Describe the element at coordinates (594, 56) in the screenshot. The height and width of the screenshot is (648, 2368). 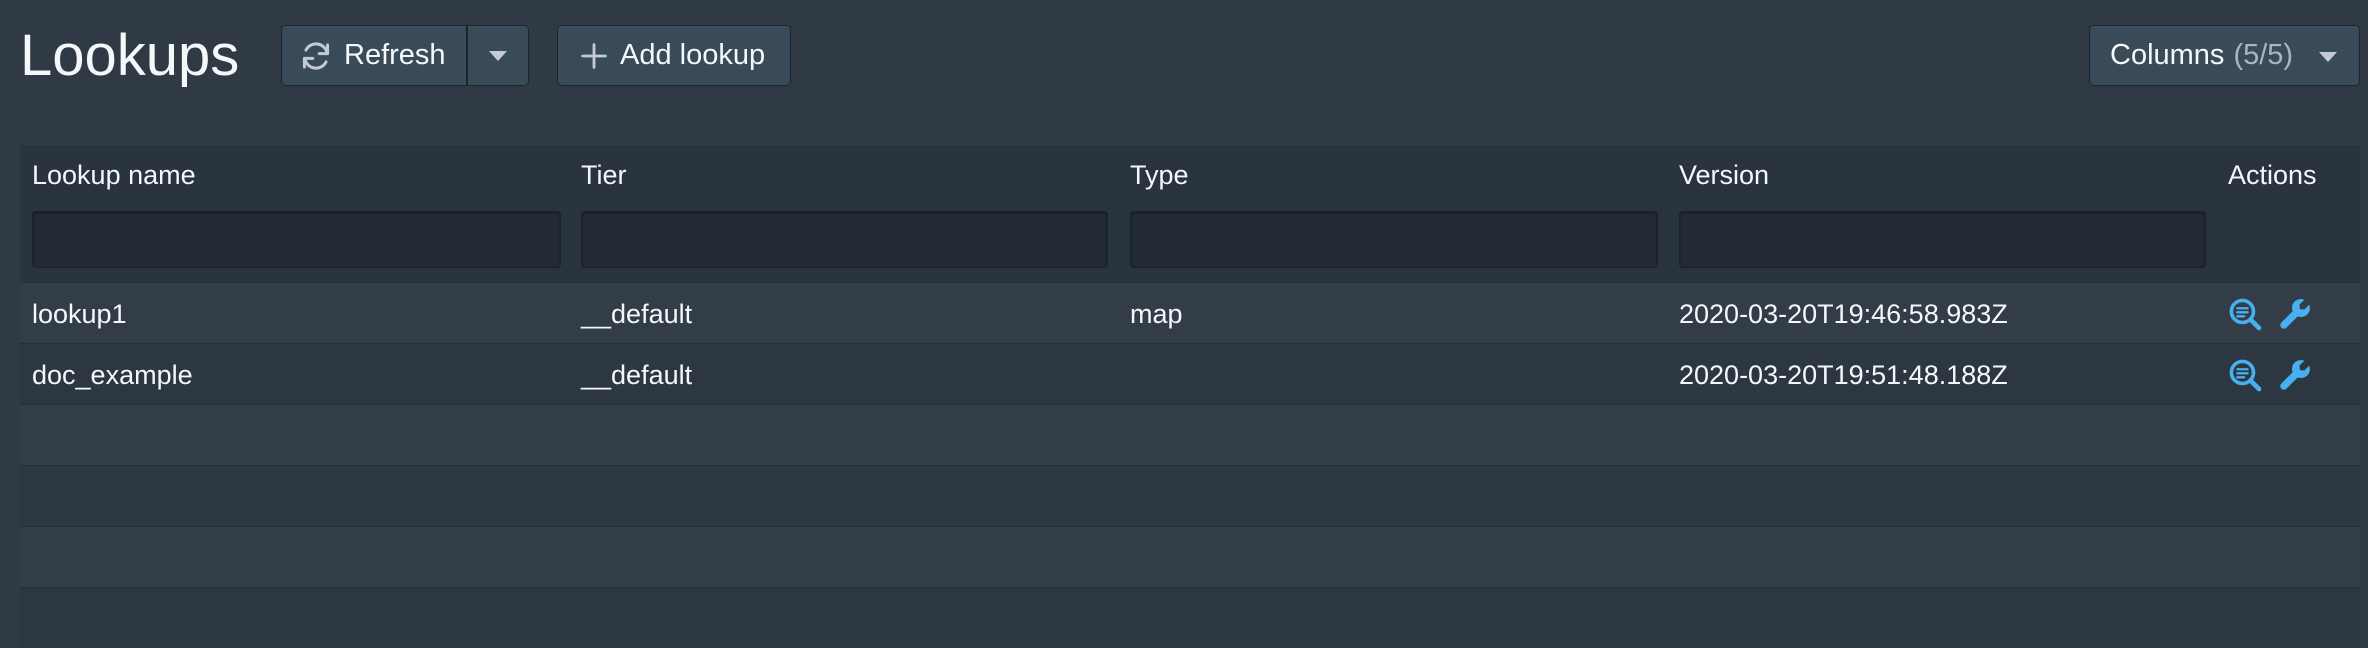
I see `plus-icon` at that location.